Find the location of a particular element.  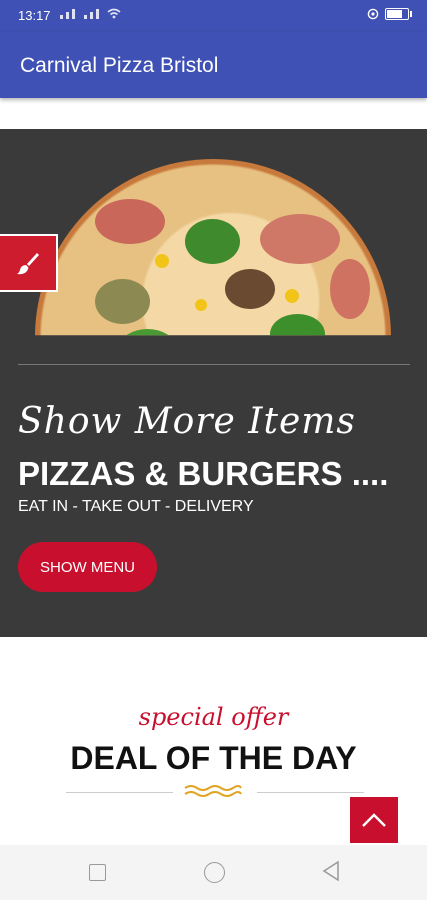

wifi-icon is located at coordinates (114, 13).